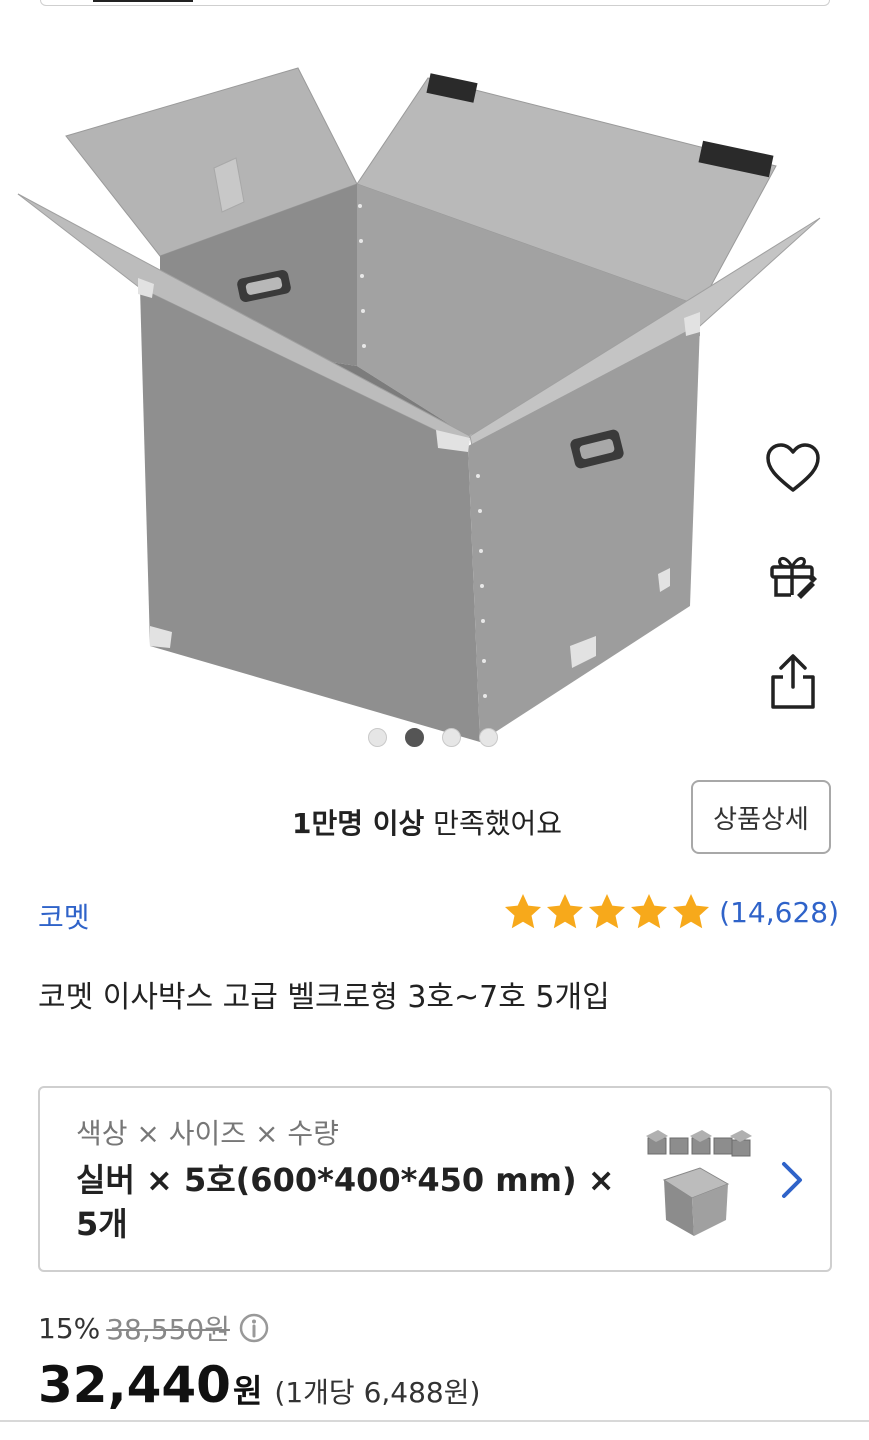 The width and height of the screenshot is (869, 1440). I want to click on discount-row: 15% 38,550원, so click(154, 1328).